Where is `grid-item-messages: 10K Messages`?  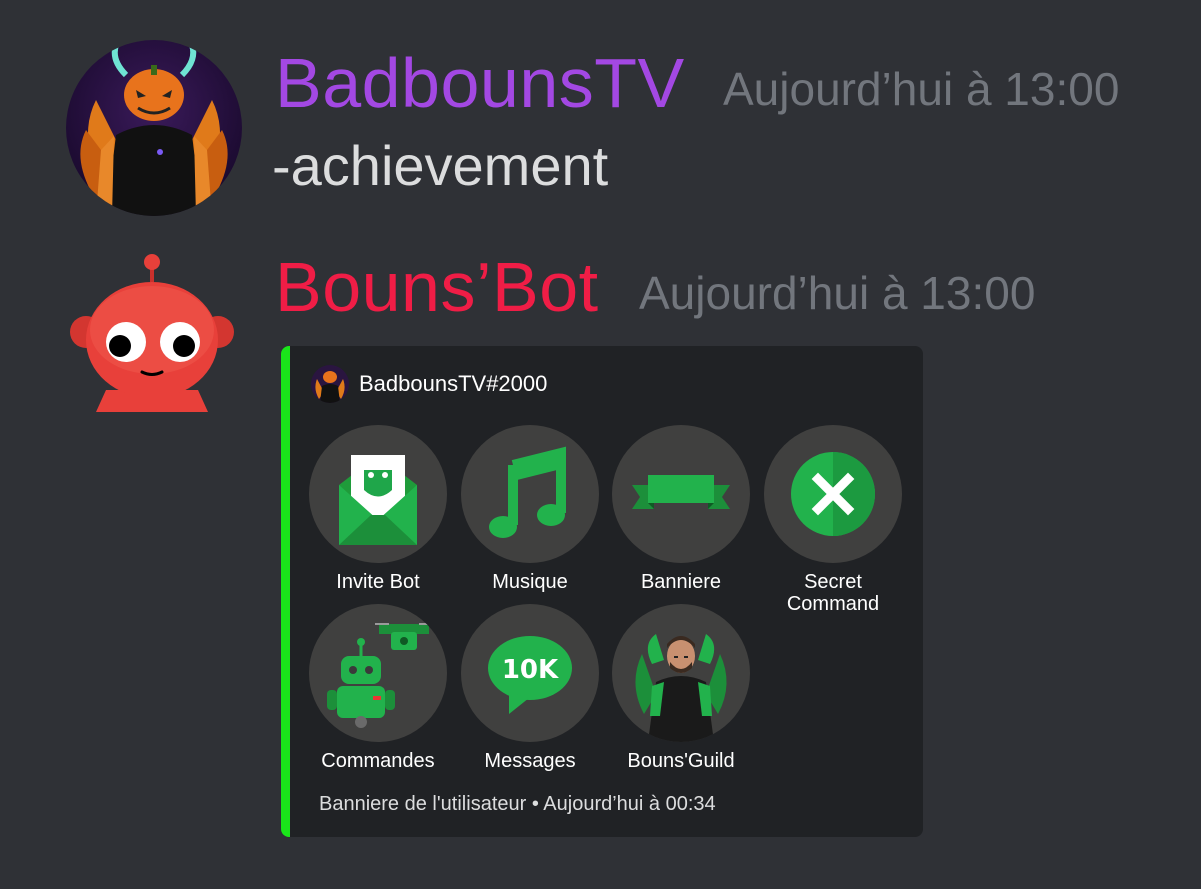 grid-item-messages: 10K Messages is located at coordinates (530, 688).